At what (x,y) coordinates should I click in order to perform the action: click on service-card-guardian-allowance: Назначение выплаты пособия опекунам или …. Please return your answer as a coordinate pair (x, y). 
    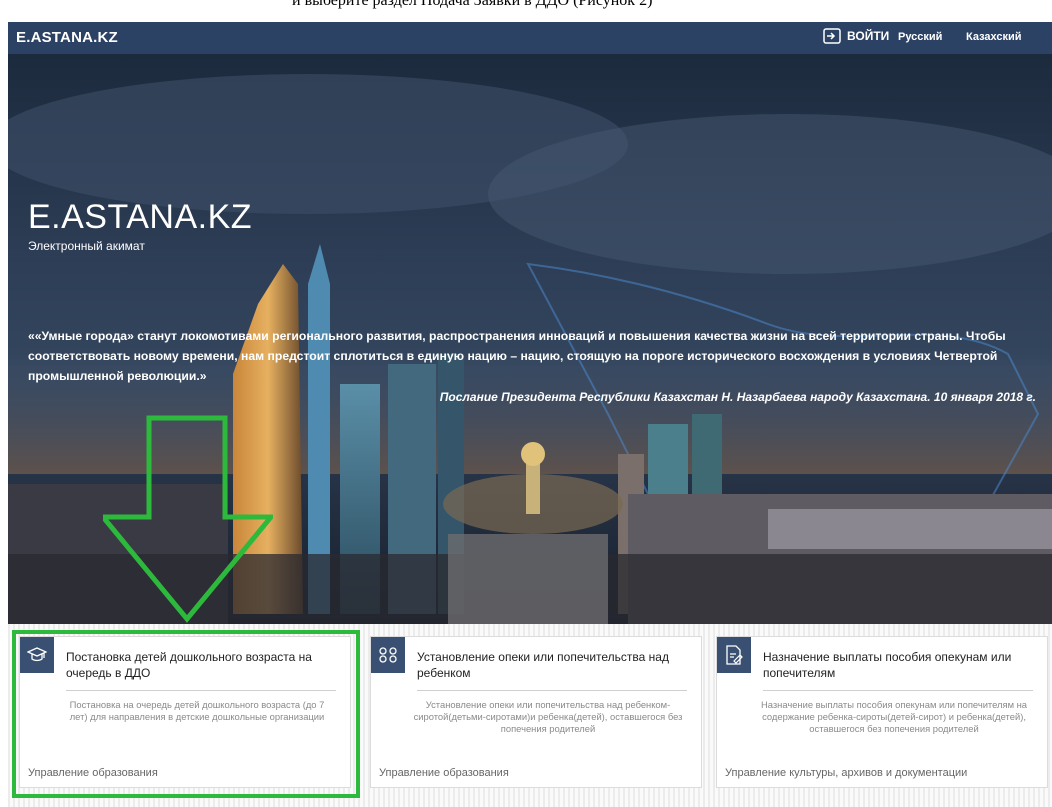
    Looking at the image, I should click on (882, 712).